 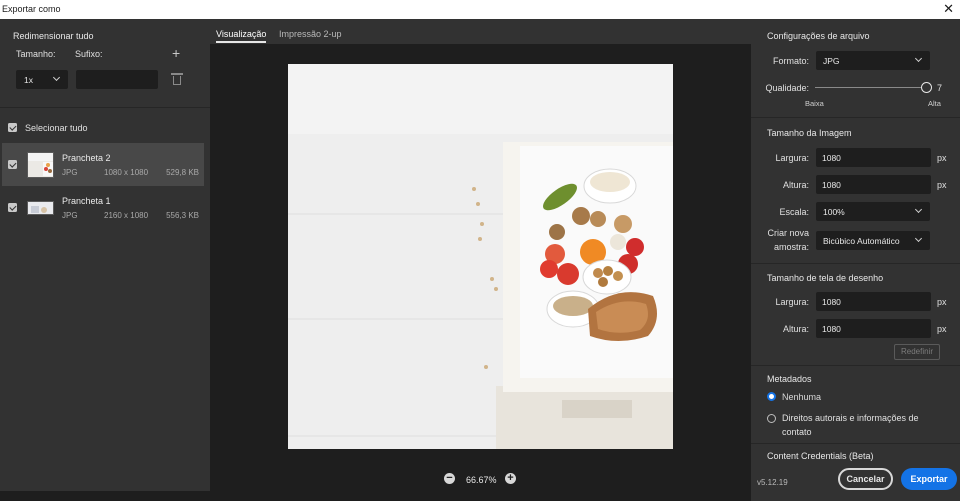 I want to click on cancel-button: Cancelar, so click(x=865, y=479).